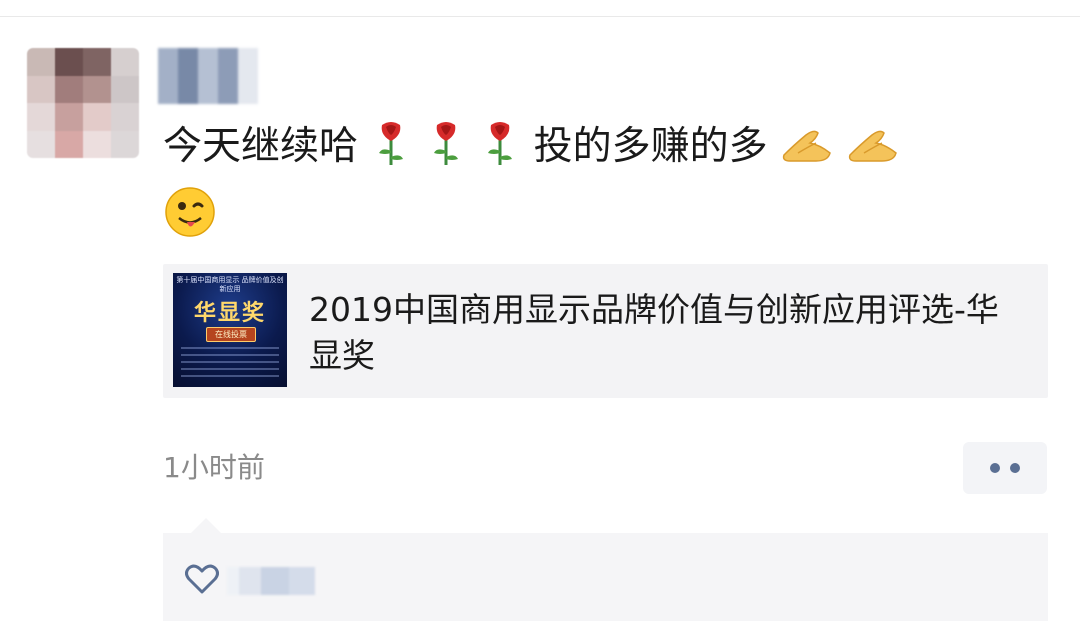 Image resolution: width=1080 pixels, height=644 pixels. Describe the element at coordinates (230, 284) in the screenshot. I see `thumbnail-top-text: 第十届中国商用显示 品牌价值及创新应用` at that location.